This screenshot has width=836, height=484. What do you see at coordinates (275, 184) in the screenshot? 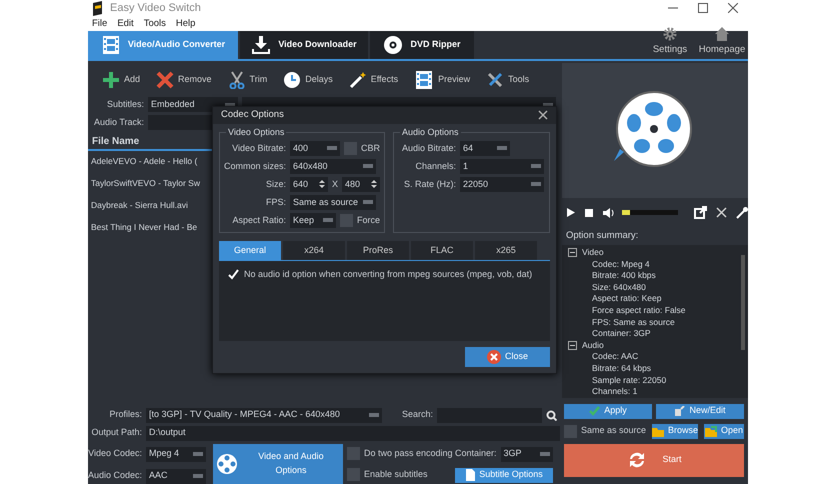
I see `field-label: Size:` at bounding box center [275, 184].